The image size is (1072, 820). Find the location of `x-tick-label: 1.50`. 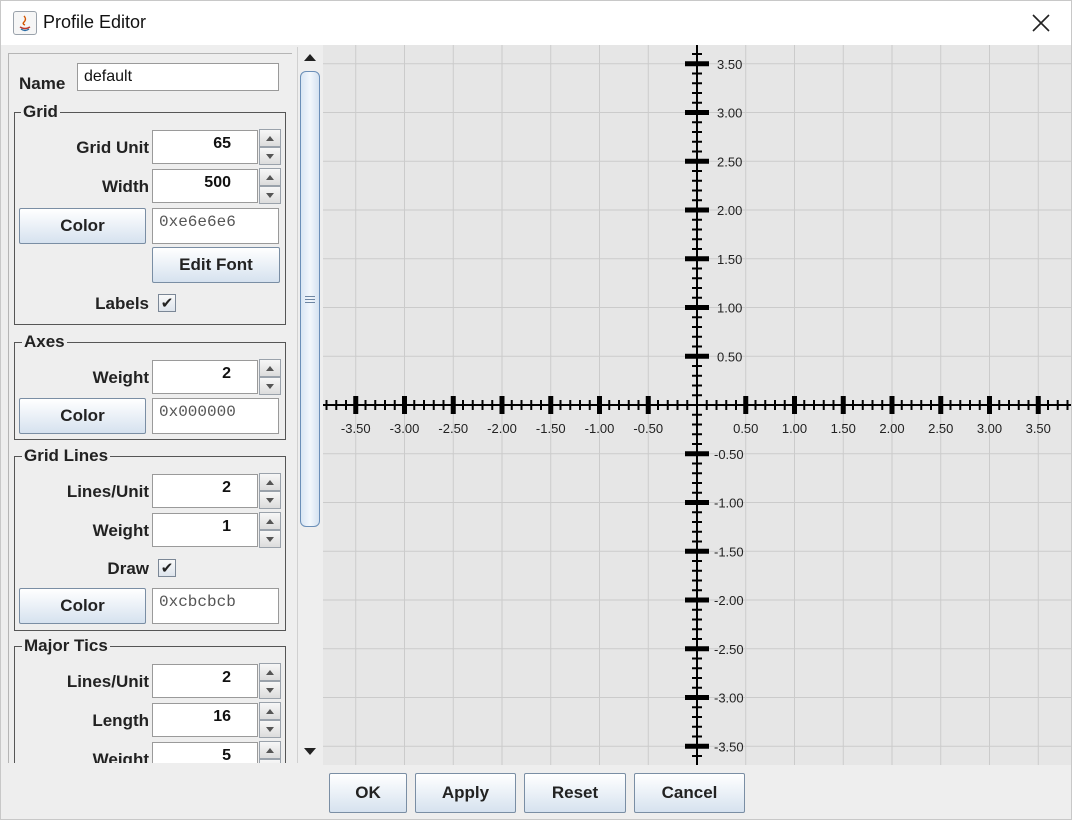

x-tick-label: 1.50 is located at coordinates (843, 428).